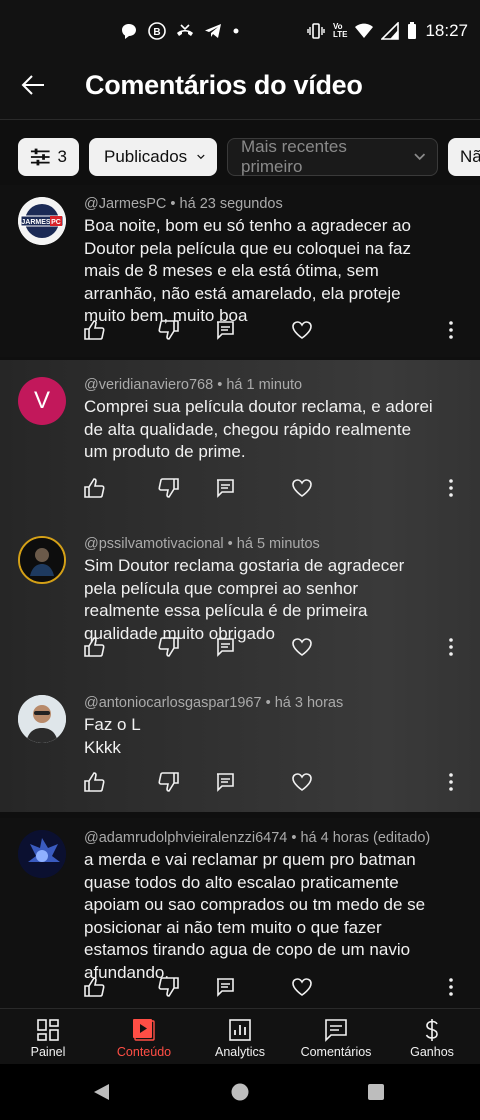 This screenshot has width=480, height=1120. I want to click on comment-text-line: Kkkk, so click(102, 747).